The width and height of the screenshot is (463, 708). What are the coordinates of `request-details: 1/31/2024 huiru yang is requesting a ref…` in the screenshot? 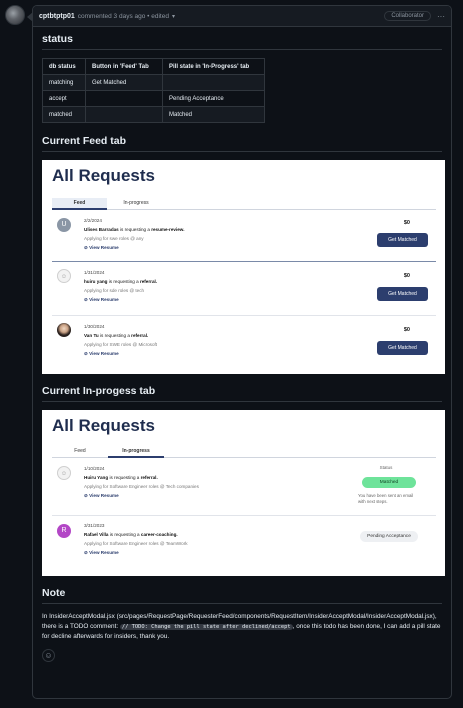 It's located at (120, 286).